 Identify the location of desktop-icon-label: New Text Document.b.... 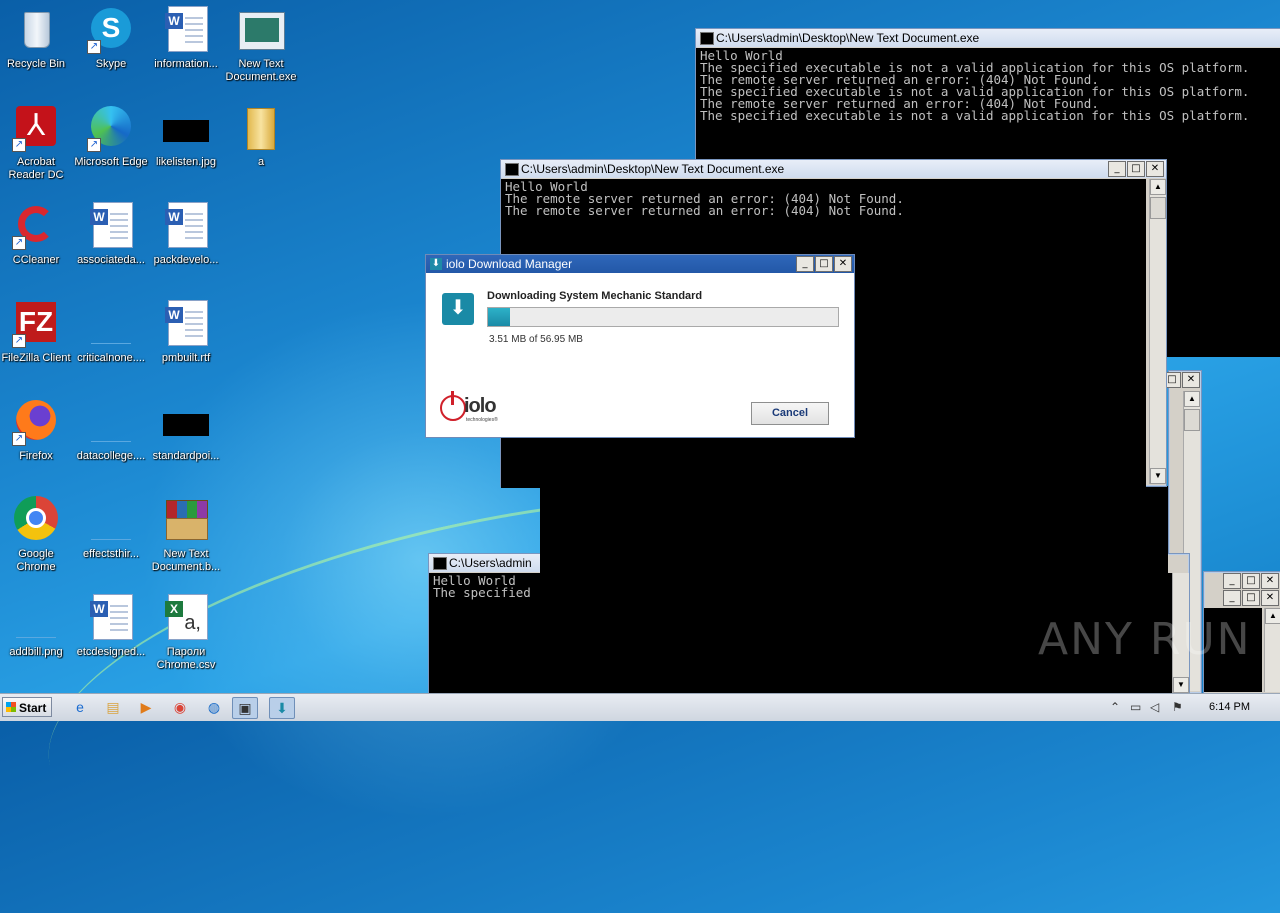
(186, 560).